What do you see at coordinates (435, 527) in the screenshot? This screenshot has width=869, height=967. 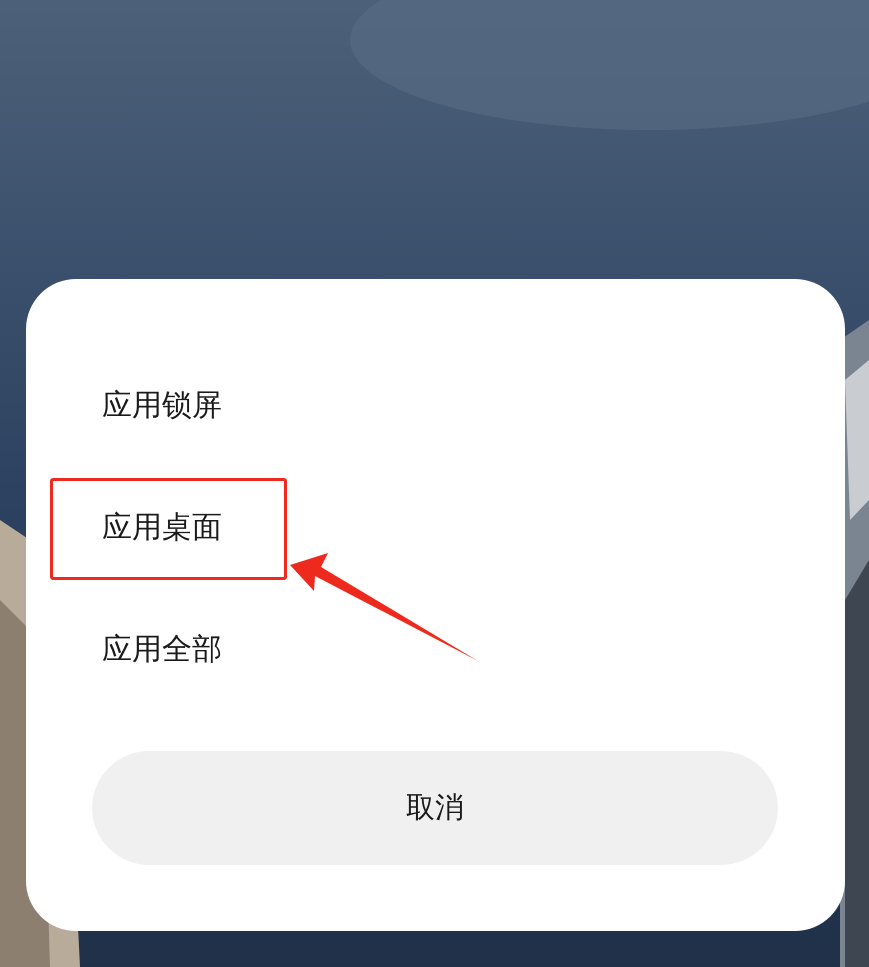 I see `menu-item: 应用桌面` at bounding box center [435, 527].